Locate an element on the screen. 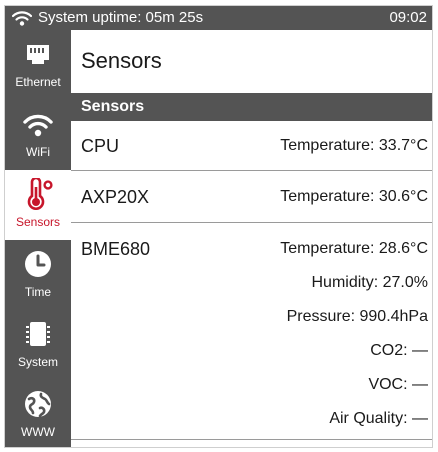  sidebar-item-www: WWW is located at coordinates (38, 413).